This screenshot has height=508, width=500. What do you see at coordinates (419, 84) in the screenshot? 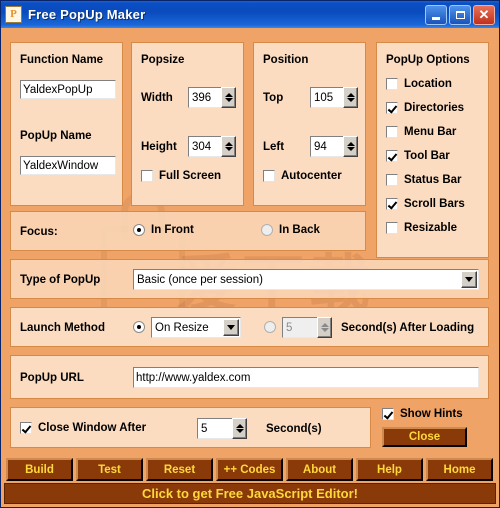
I see `option-location: Location` at bounding box center [419, 84].